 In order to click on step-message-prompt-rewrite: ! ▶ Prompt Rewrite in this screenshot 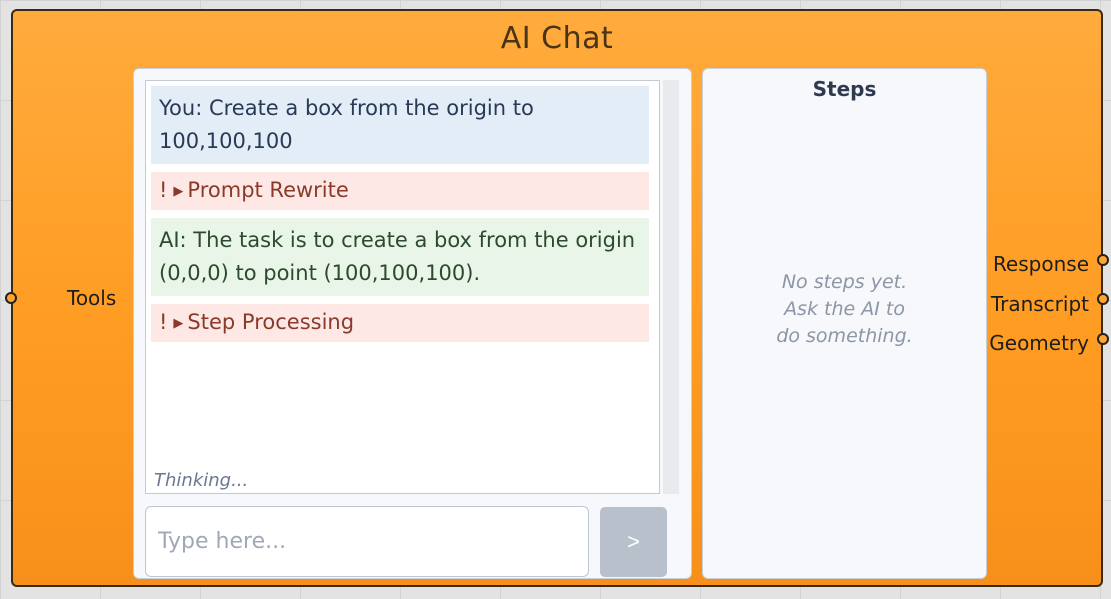, I will do `click(400, 191)`.